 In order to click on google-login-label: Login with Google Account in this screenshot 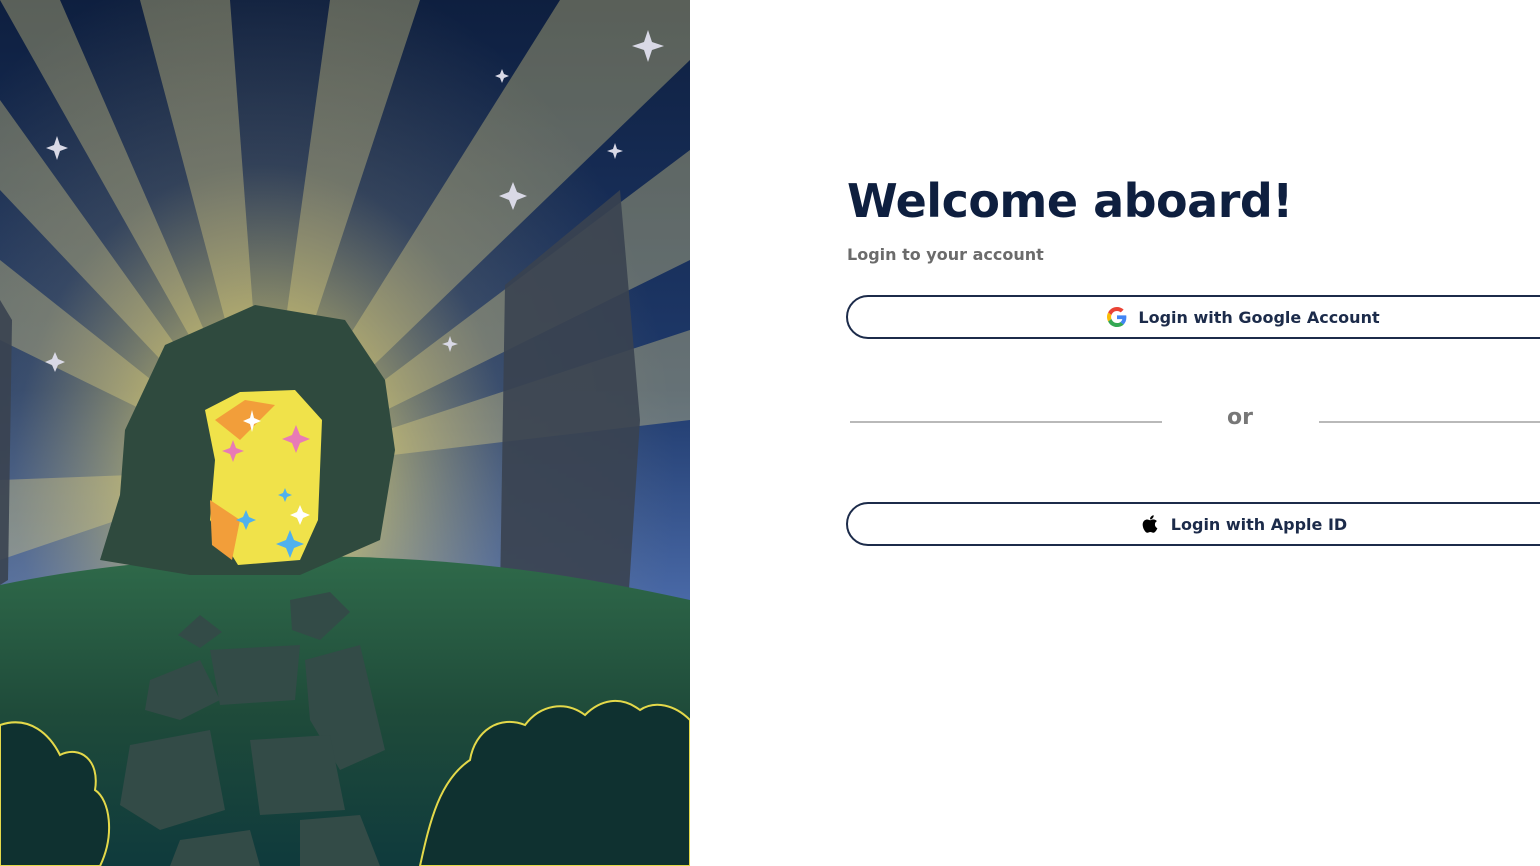, I will do `click(1259, 317)`.